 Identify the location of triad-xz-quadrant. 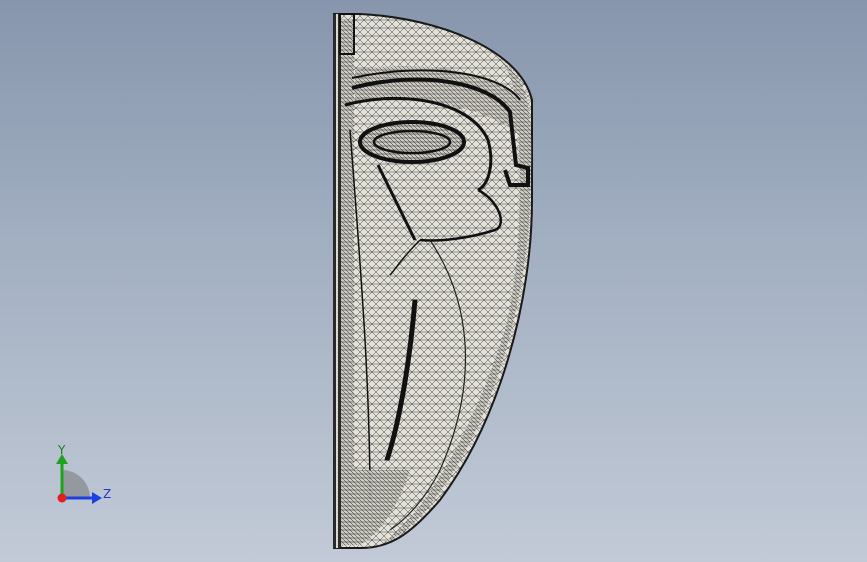
(76, 484).